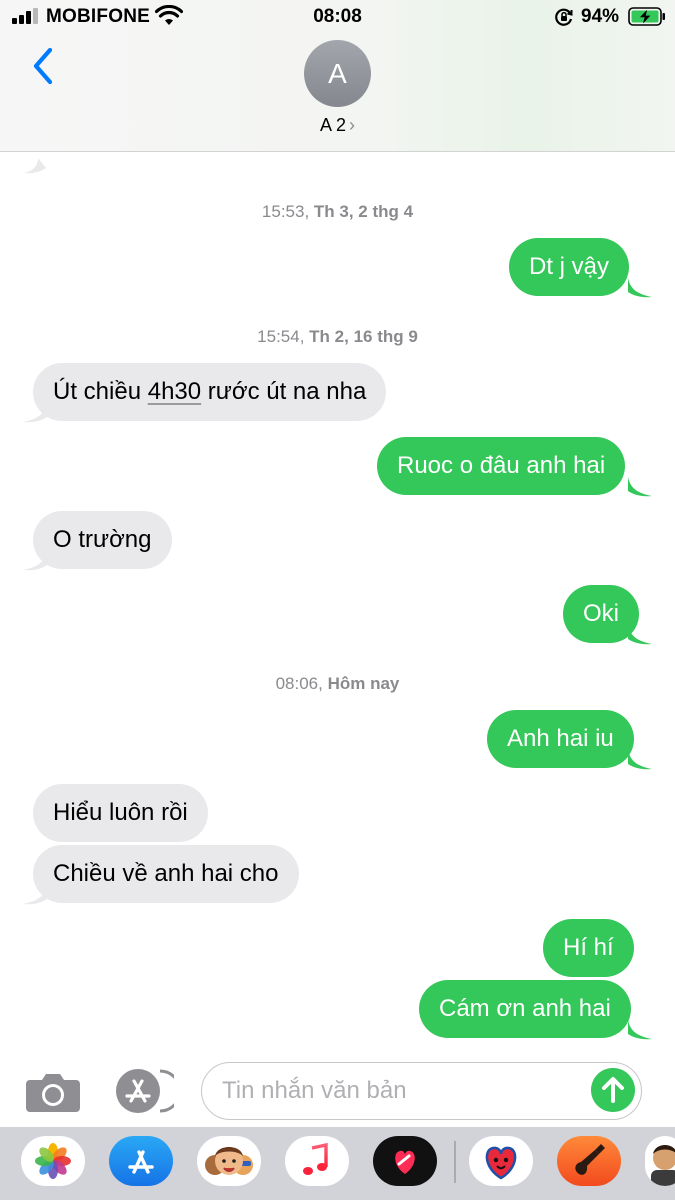  Describe the element at coordinates (337, 336) in the screenshot. I see `message-timestamp: 15:54, Th 2, 16 thg 9` at that location.